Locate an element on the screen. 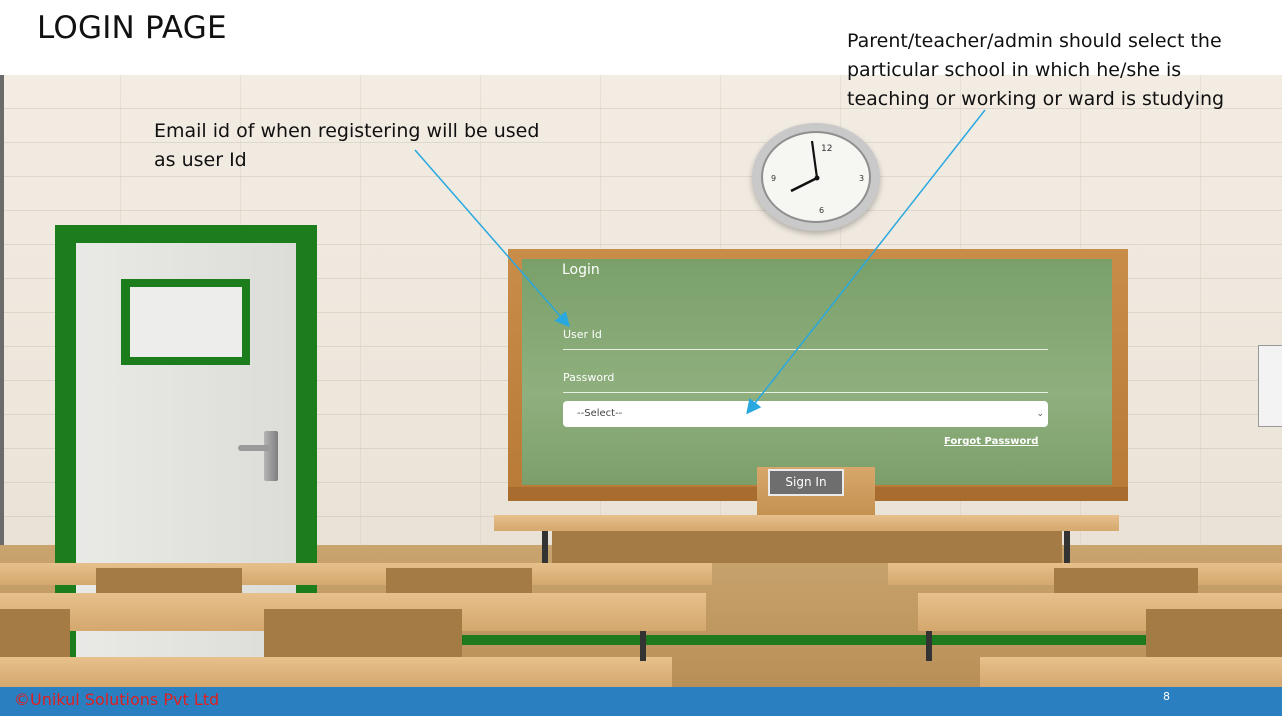 This screenshot has height=716, width=1282. clock-face: 12 3 6 9 is located at coordinates (816, 177).